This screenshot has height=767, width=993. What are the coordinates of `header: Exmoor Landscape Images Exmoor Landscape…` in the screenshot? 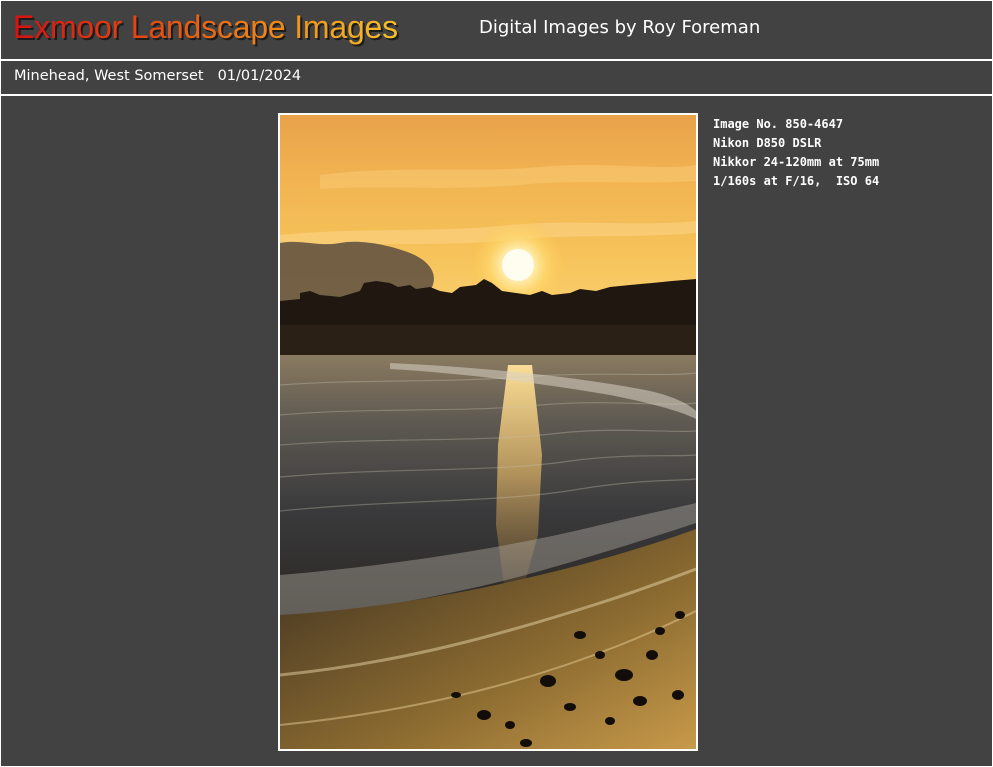 It's located at (496, 30).